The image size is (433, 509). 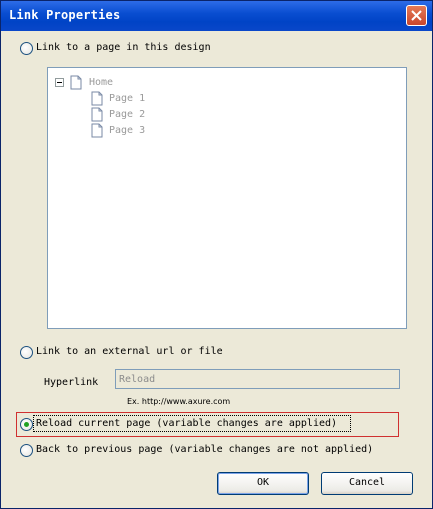 What do you see at coordinates (216, 16) in the screenshot?
I see `title-bar: Link Properties` at bounding box center [216, 16].